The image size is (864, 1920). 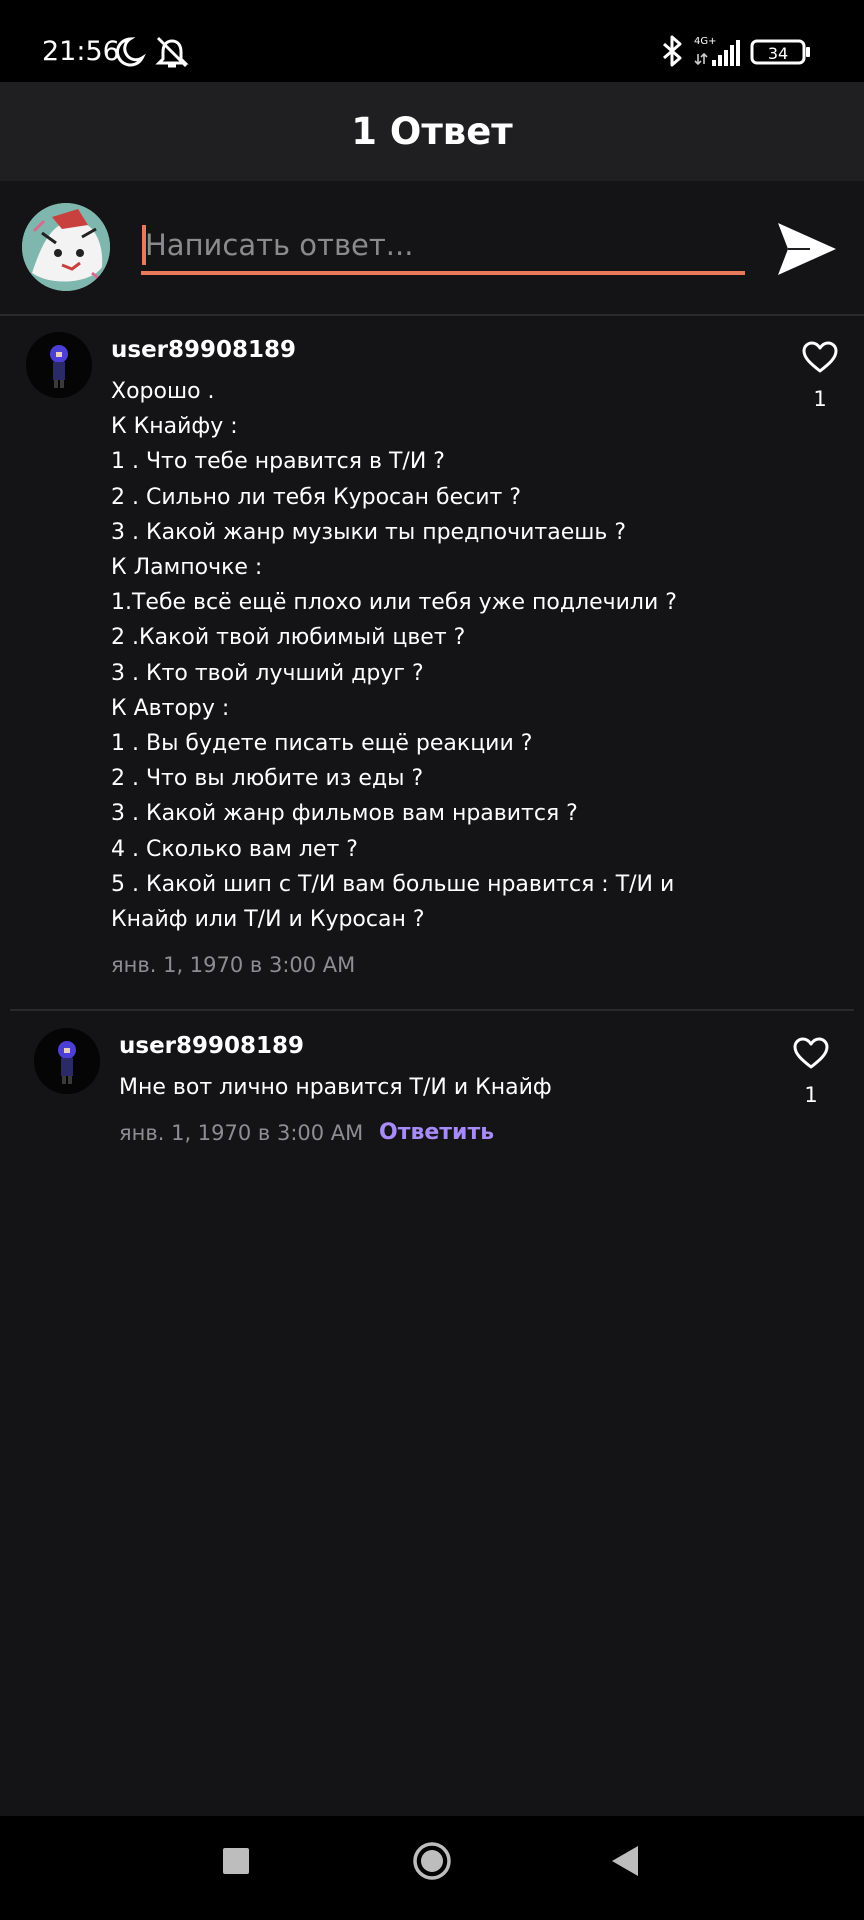 I want to click on comment-line: К Лампочке :, so click(x=187, y=568).